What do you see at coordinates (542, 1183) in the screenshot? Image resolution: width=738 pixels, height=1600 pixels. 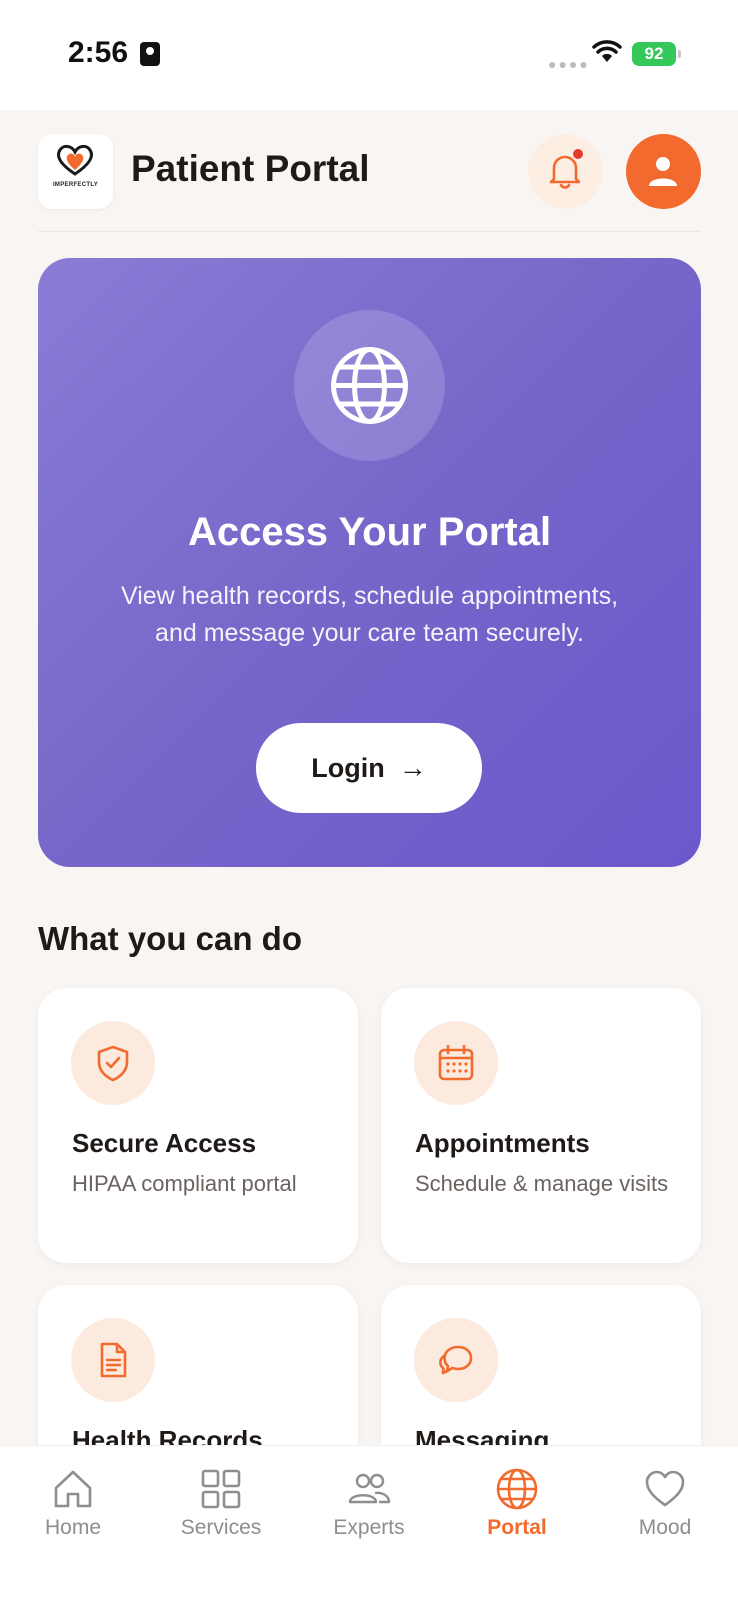 I see `card-description: Schedule & manage visits` at bounding box center [542, 1183].